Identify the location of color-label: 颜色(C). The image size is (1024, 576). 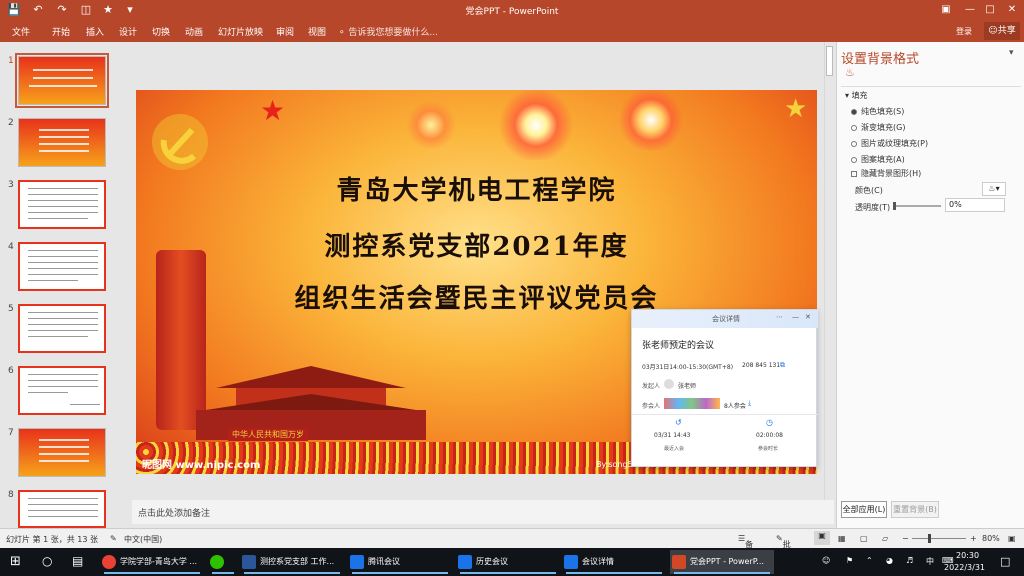
(869, 190).